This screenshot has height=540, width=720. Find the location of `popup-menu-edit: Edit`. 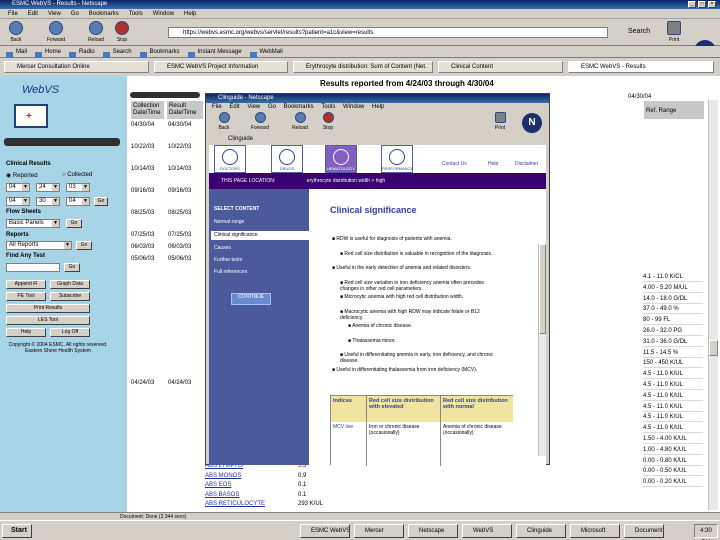

popup-menu-edit: Edit is located at coordinates (234, 107).